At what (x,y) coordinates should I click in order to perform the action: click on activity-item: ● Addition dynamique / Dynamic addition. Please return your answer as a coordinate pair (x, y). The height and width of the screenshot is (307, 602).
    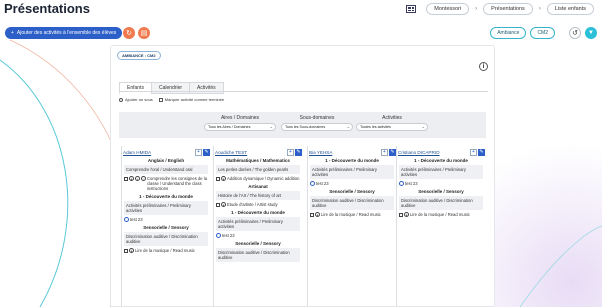
    Looking at the image, I should click on (258, 178).